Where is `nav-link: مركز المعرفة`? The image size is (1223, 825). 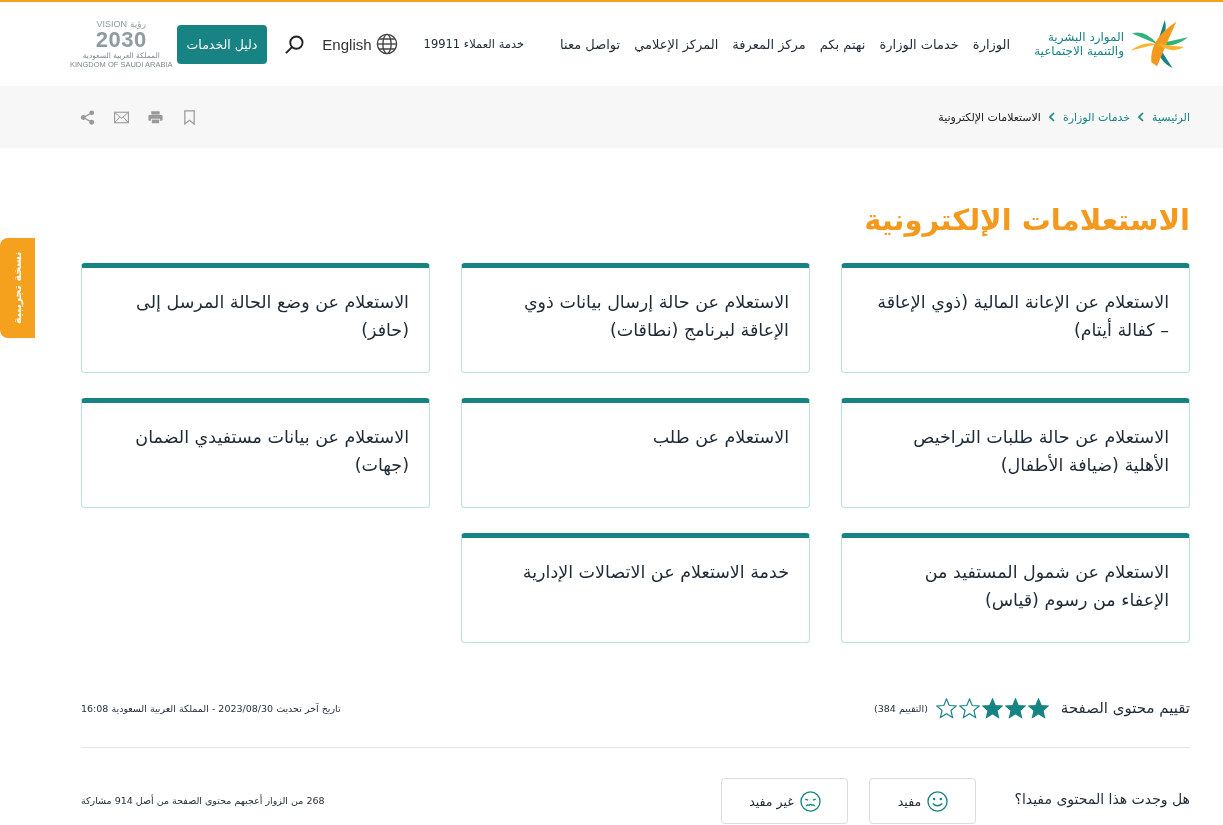
nav-link: مركز المعرفة is located at coordinates (769, 44).